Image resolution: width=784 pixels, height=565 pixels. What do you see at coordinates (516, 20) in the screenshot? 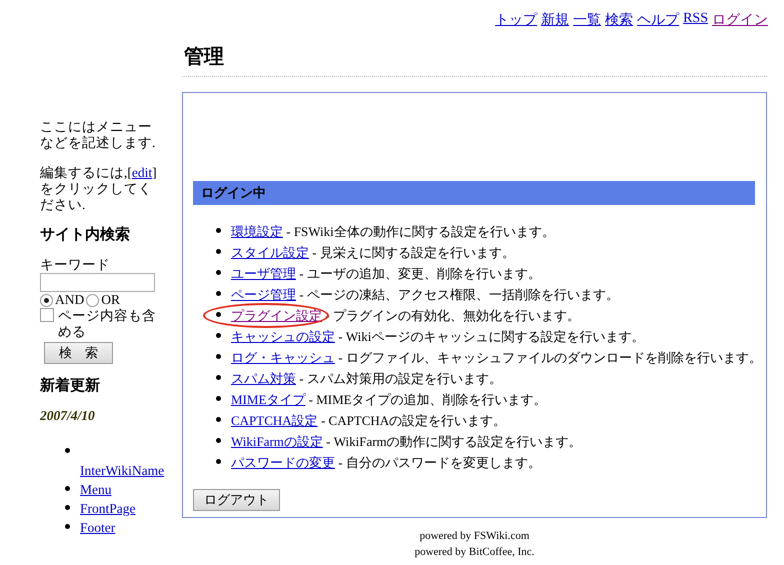
I see `nav-link: トップ` at bounding box center [516, 20].